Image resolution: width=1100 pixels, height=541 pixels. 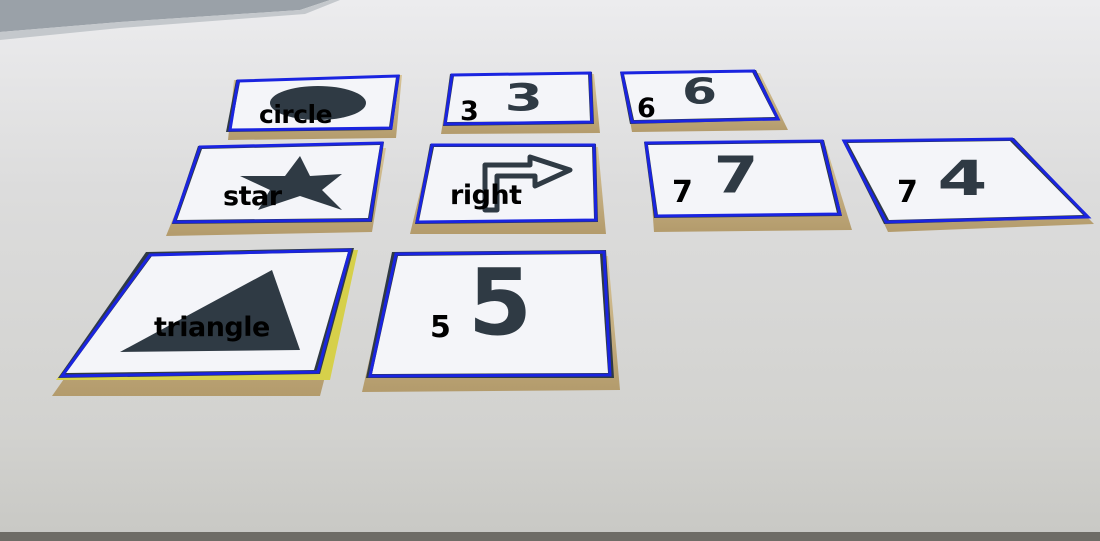 What do you see at coordinates (469, 111) in the screenshot?
I see `label-three: 3` at bounding box center [469, 111].